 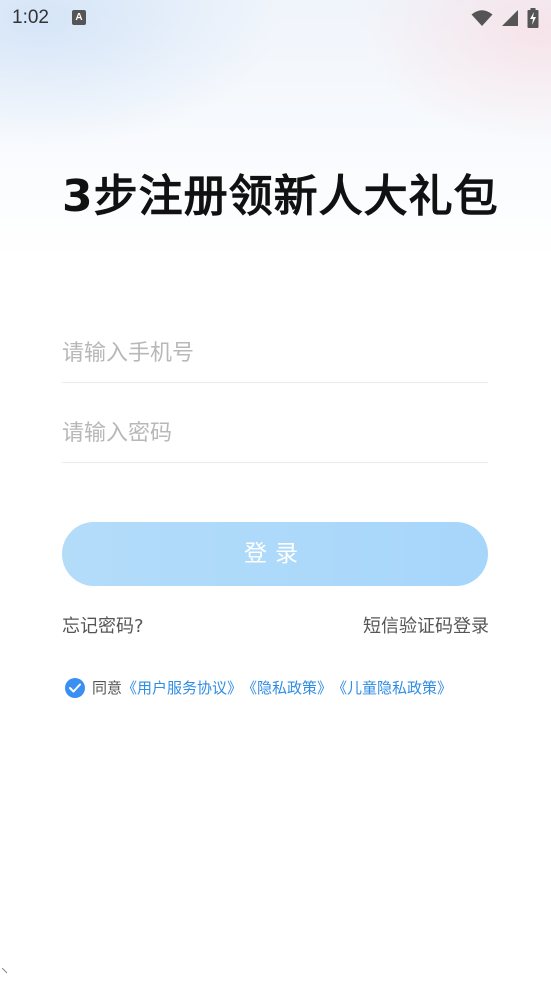 I want to click on battery-charging-icon, so click(x=533, y=20).